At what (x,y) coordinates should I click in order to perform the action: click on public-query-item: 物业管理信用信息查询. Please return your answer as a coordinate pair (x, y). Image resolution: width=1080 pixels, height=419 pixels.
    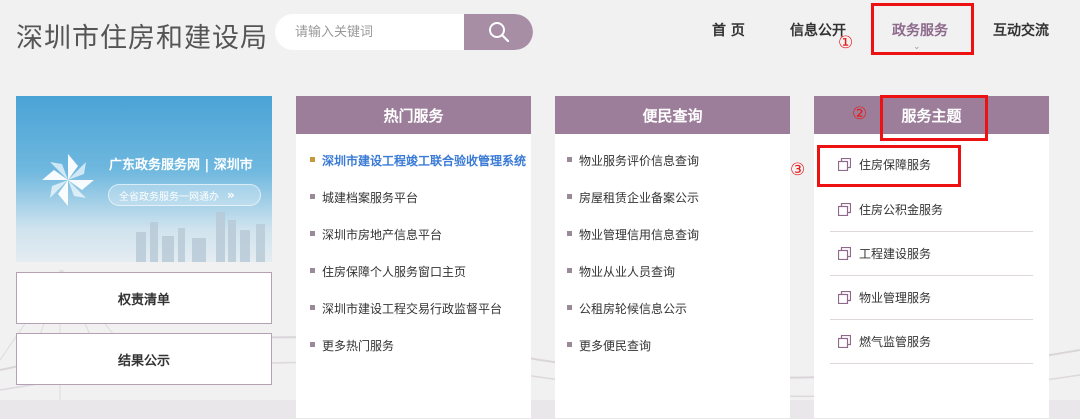
    Looking at the image, I should click on (672, 244).